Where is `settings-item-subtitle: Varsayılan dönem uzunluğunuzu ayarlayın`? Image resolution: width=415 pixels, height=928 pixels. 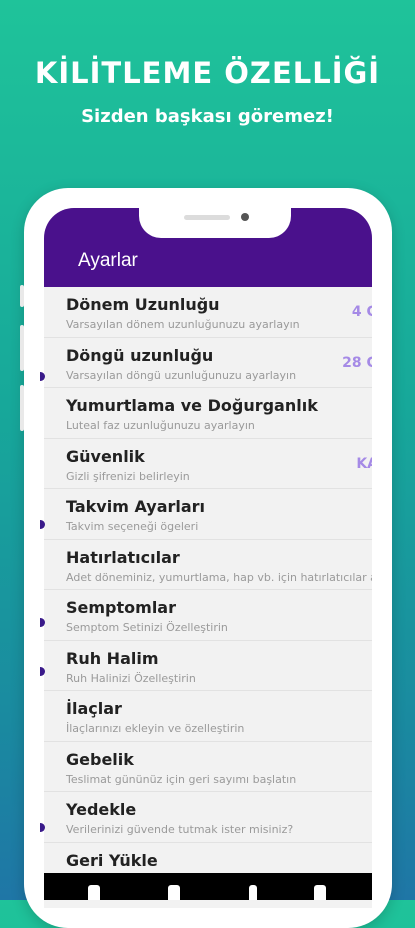
settings-item-subtitle: Varsayılan dönem uzunluğunuzu ayarlayın is located at coordinates (183, 324).